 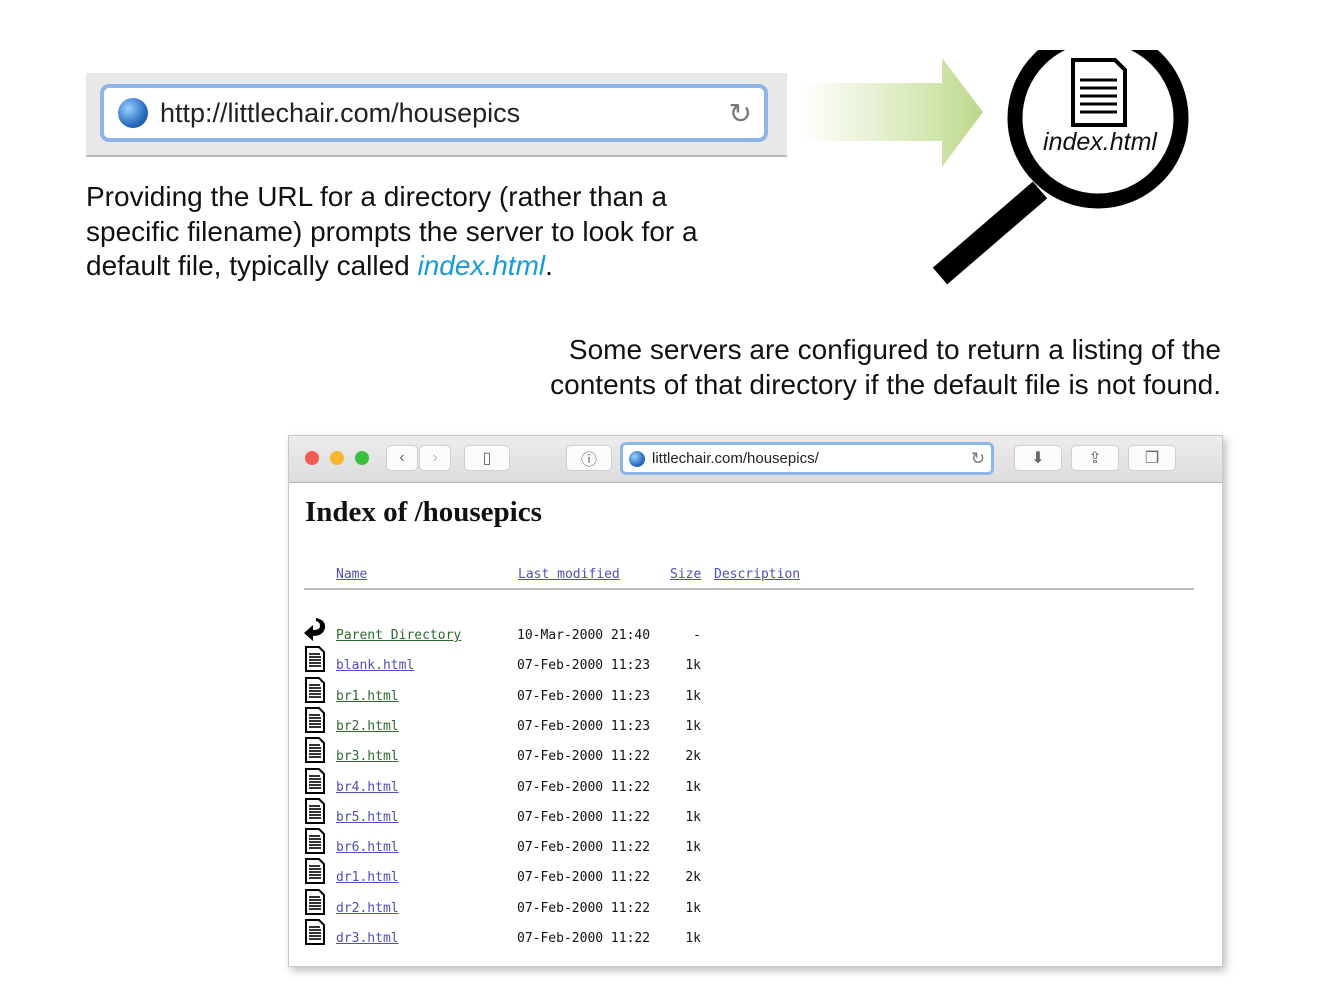 I want to click on table-row: br2.html 07-Feb-2000 11:23 1k, so click(x=514, y=727).